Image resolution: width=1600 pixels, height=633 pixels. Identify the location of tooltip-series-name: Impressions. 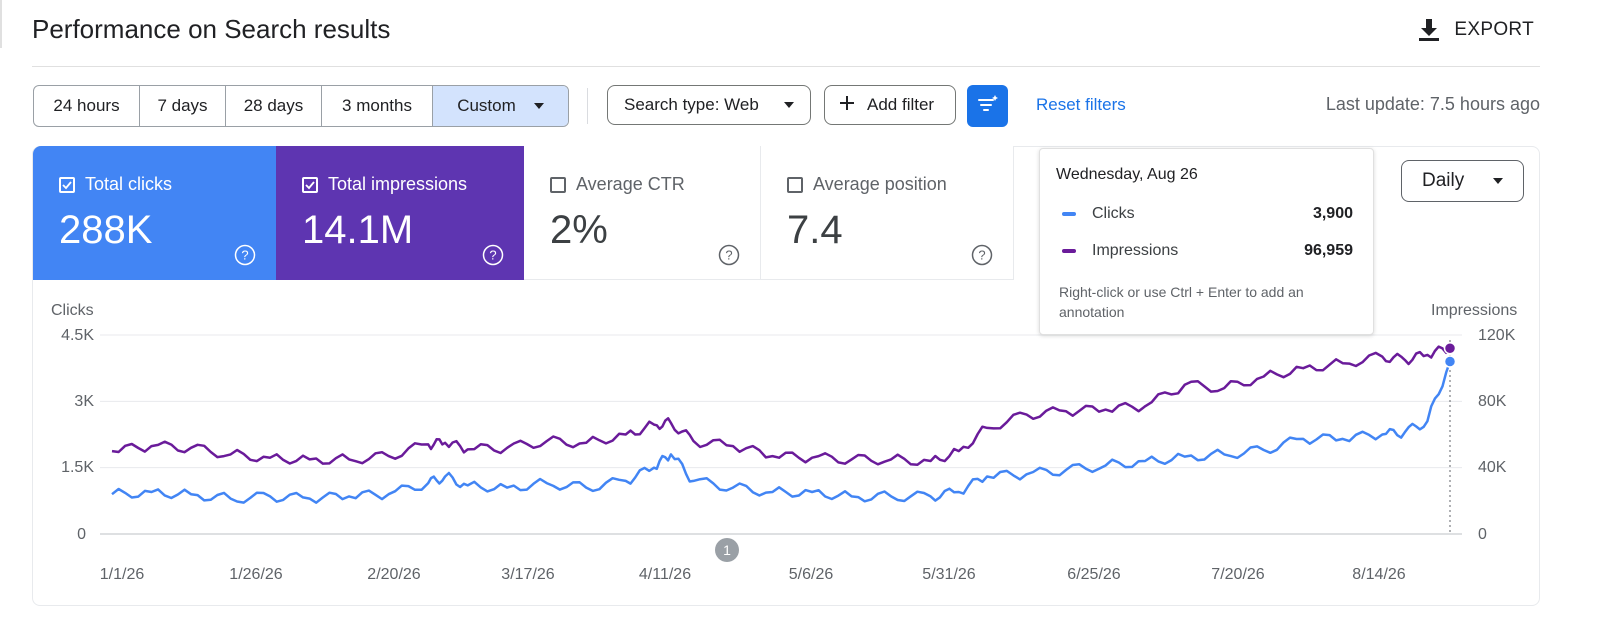
(1135, 250).